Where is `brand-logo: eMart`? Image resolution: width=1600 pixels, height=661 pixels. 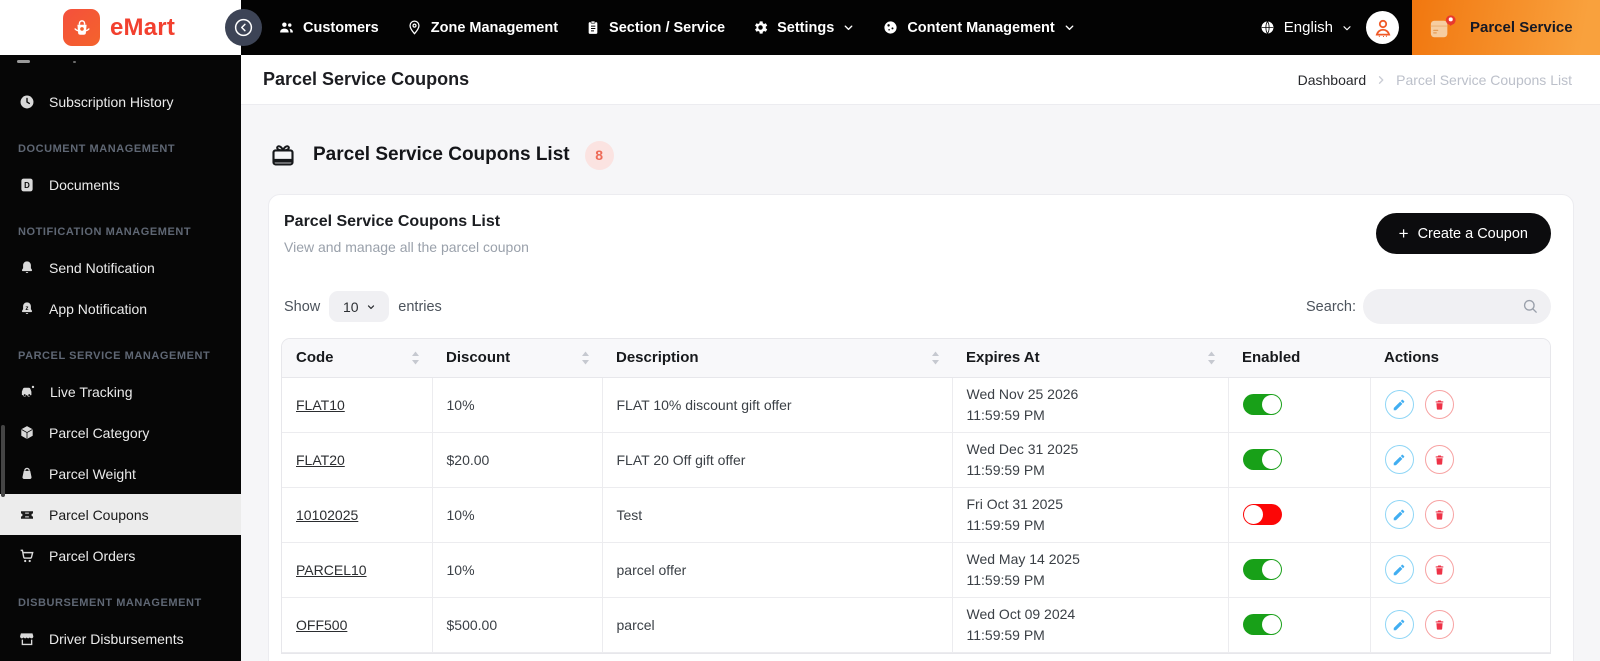 brand-logo: eMart is located at coordinates (120, 27).